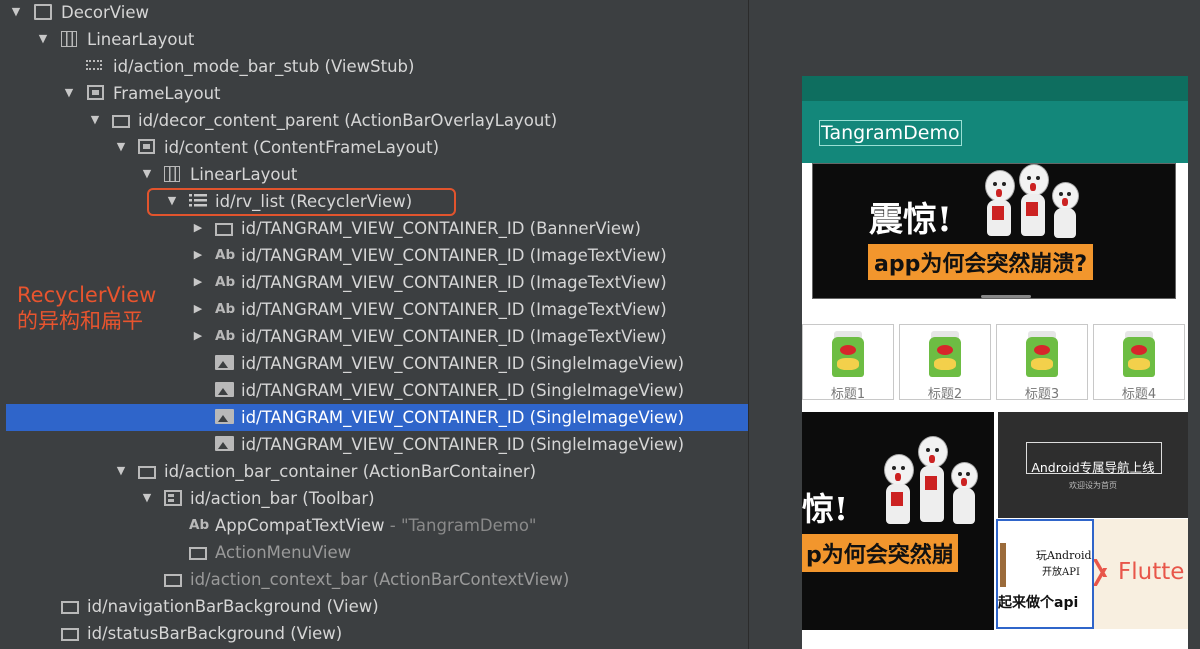  I want to click on banner-view: 震惊! app为何会突然崩溃?, so click(994, 231).